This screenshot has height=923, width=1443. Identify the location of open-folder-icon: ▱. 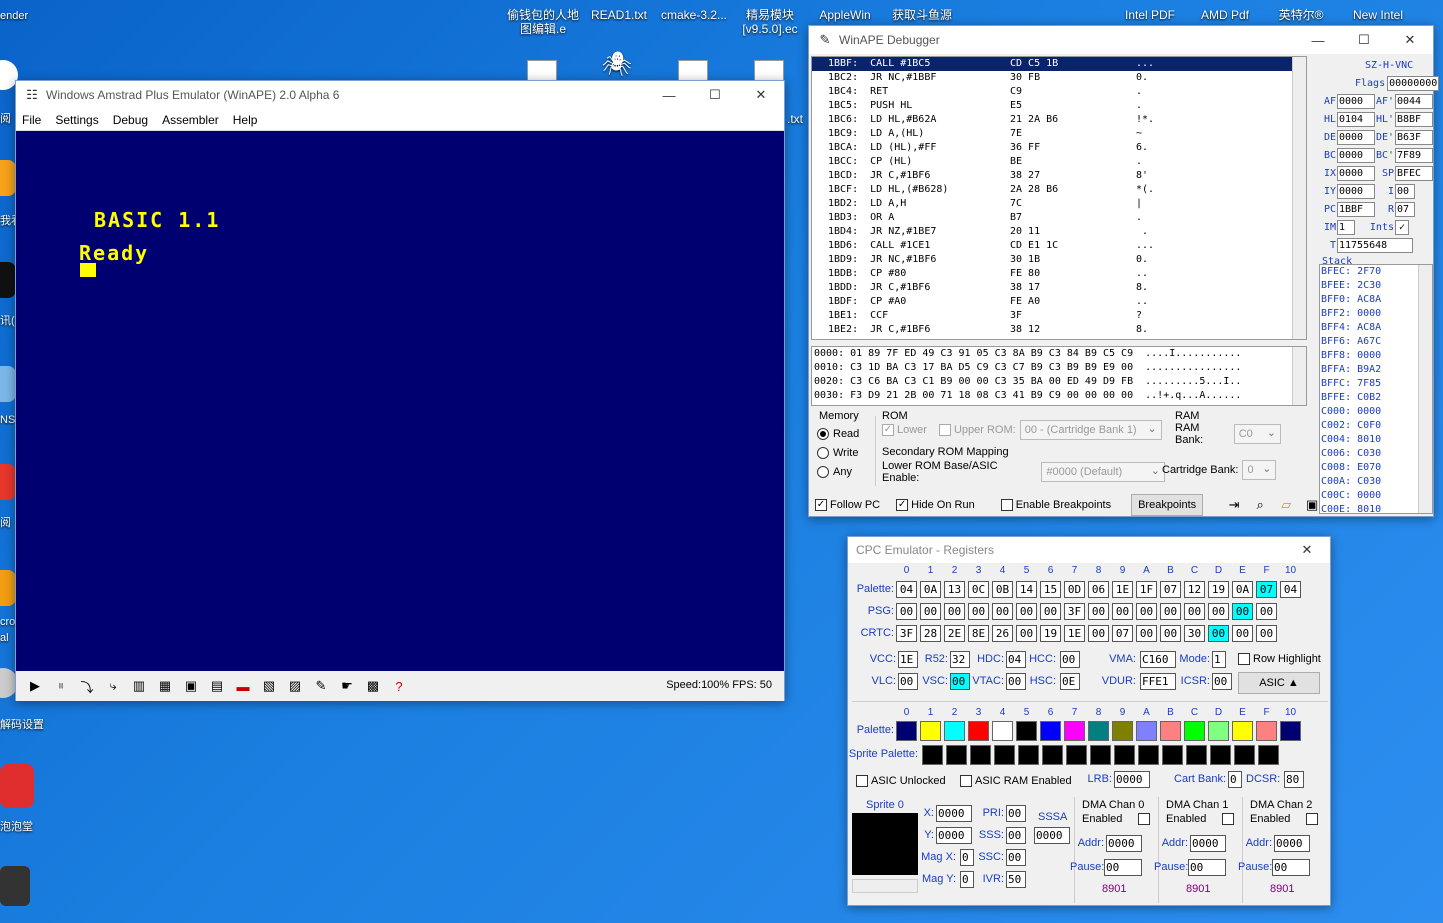
(1286, 505).